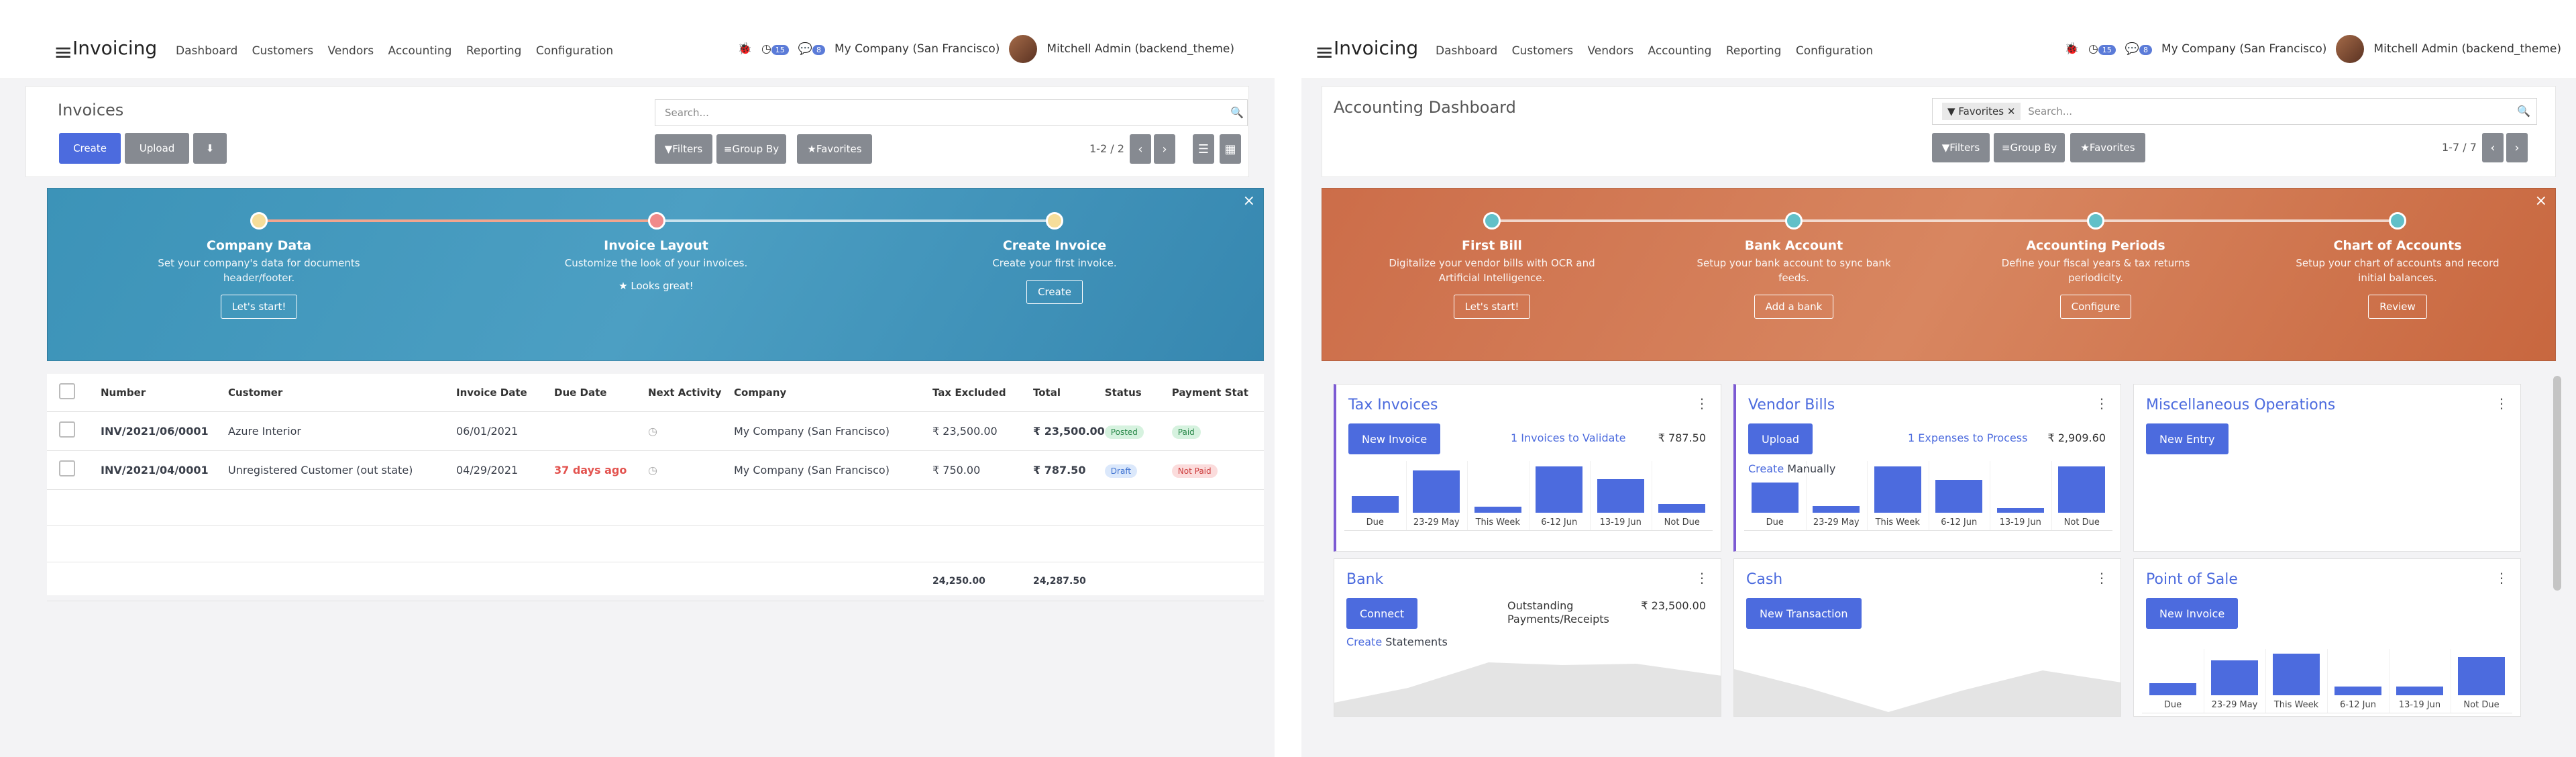  I want to click on list-view-button: ☰, so click(1203, 149).